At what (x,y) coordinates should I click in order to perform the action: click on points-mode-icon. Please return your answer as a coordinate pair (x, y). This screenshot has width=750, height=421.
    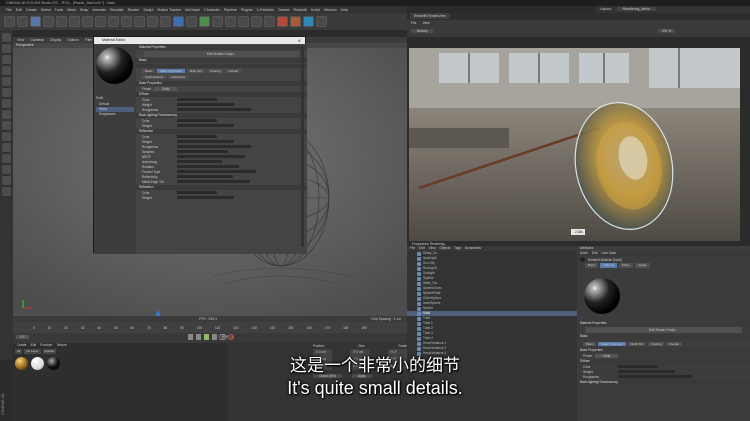
    Looking at the image, I should click on (6, 81).